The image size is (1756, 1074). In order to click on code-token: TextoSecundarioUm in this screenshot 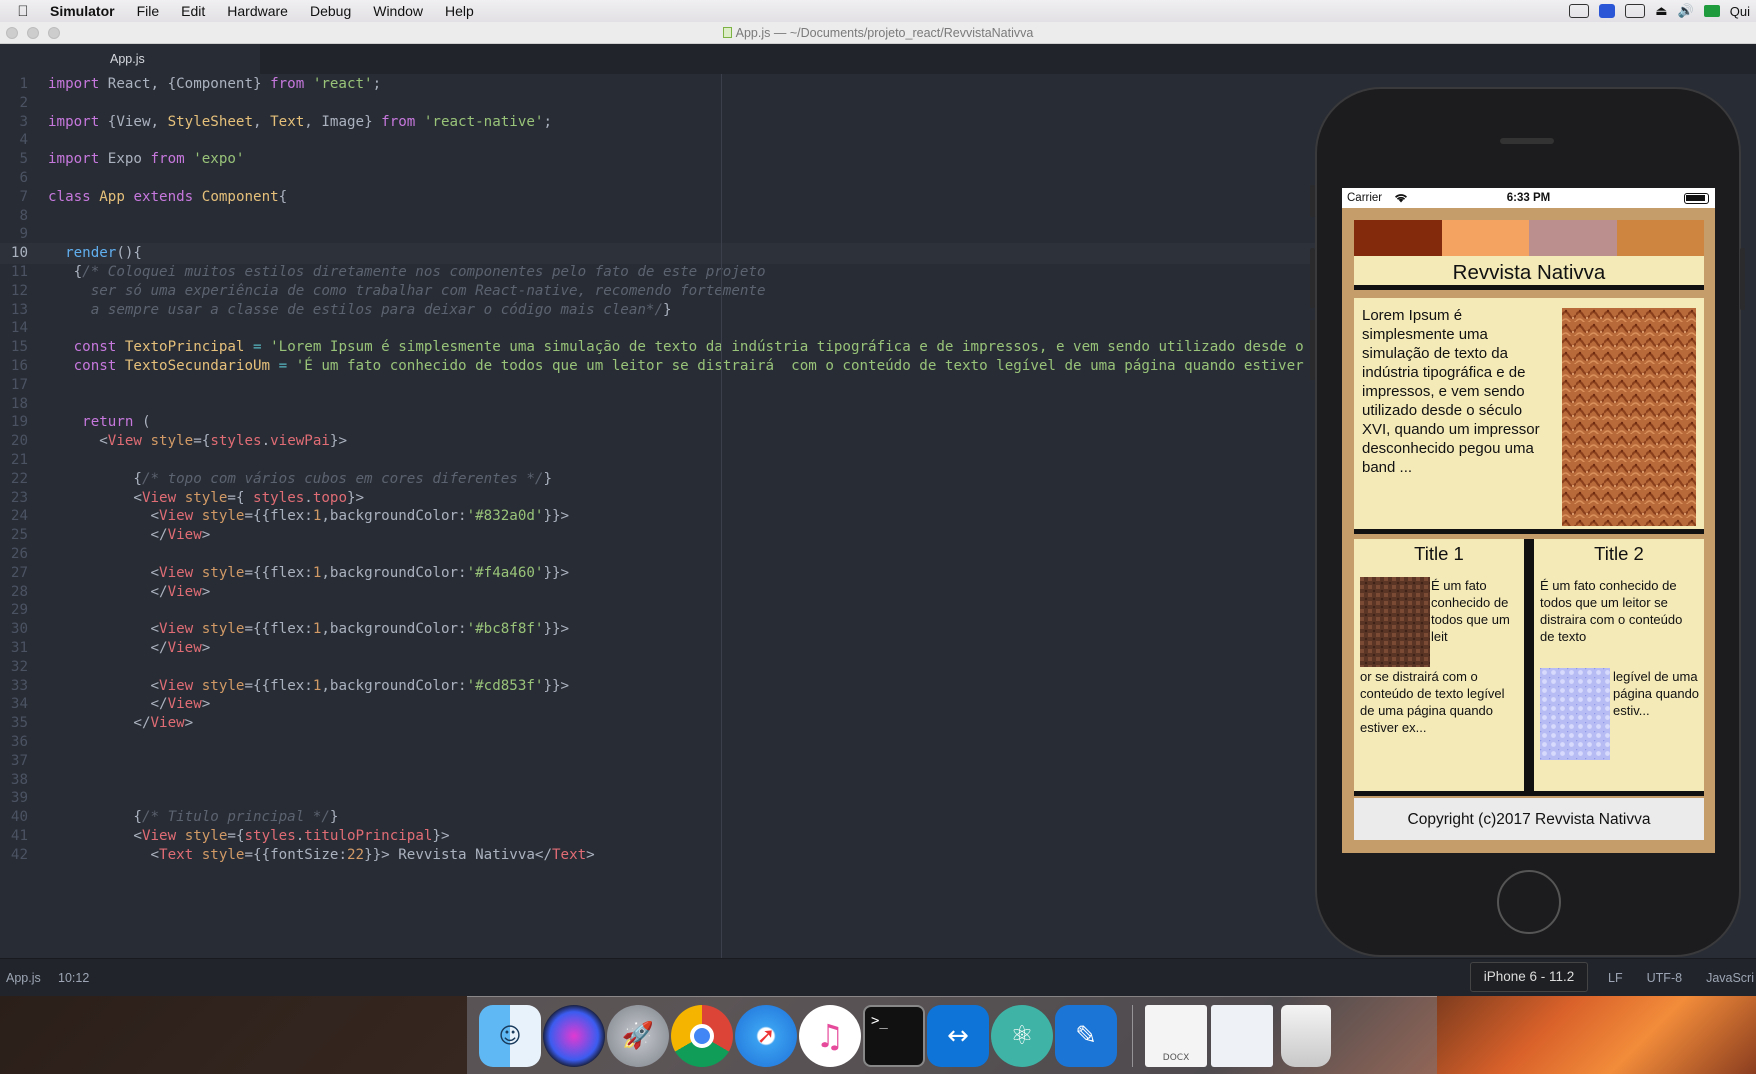, I will do `click(197, 366)`.